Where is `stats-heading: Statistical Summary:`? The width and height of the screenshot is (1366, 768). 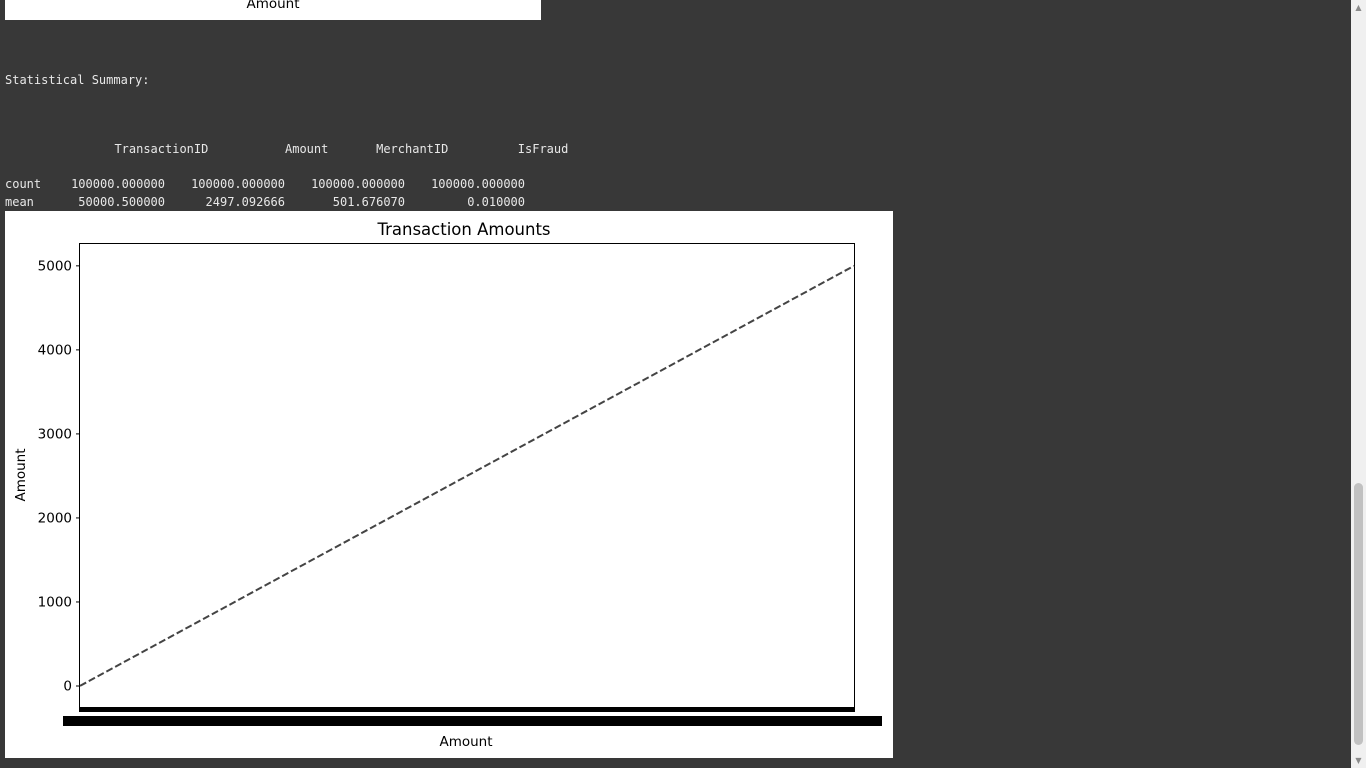 stats-heading: Statistical Summary: is located at coordinates (77, 79).